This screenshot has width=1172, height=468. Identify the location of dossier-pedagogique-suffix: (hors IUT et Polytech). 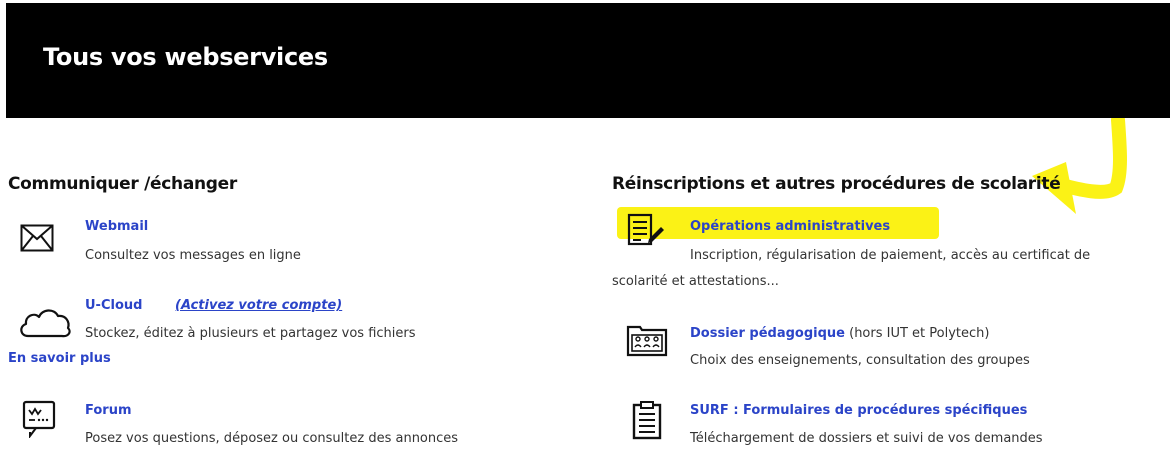
(917, 333).